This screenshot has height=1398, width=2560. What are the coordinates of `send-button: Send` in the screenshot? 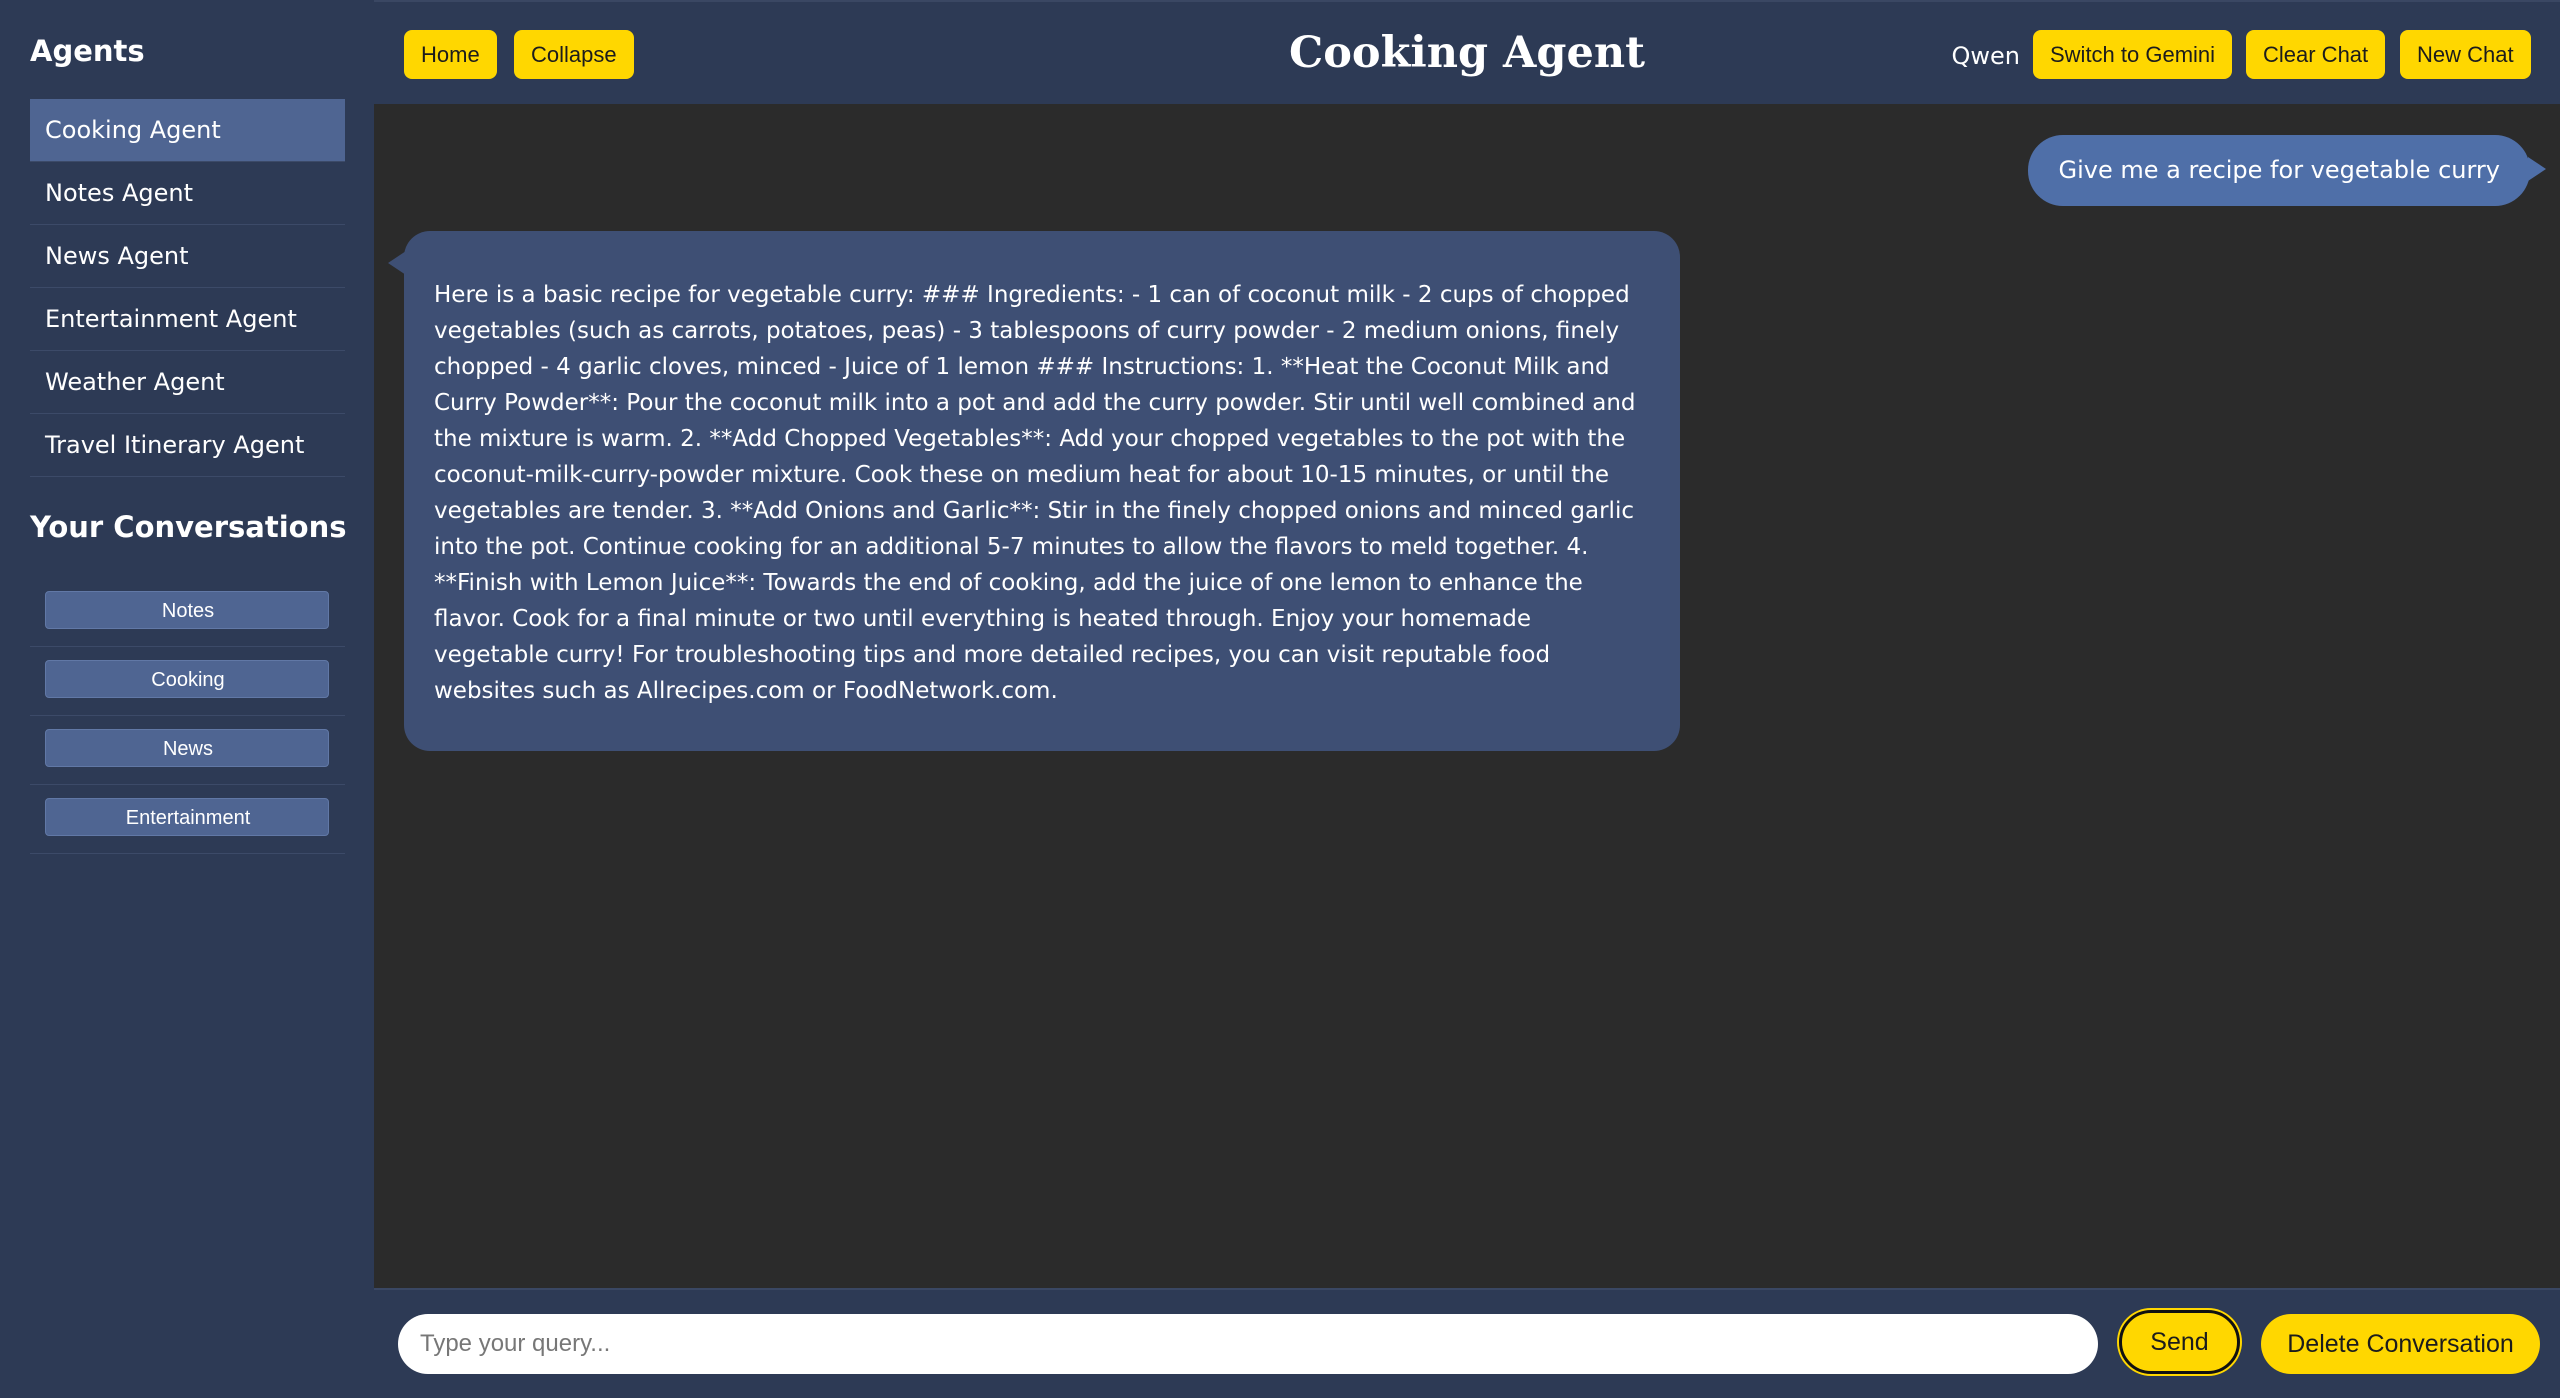 It's located at (2179, 1342).